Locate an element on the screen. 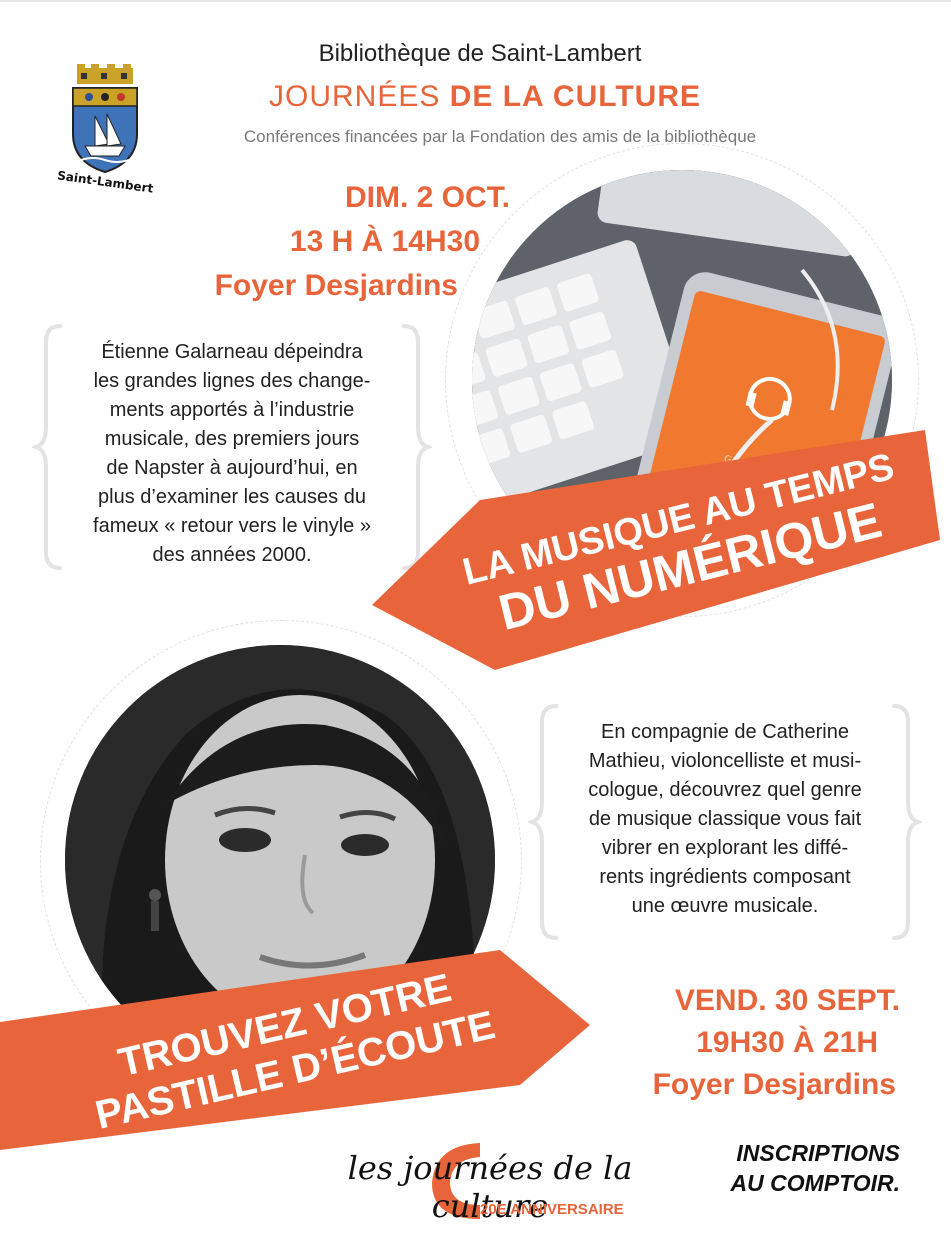  saint-lambert-crest-icon: Saint-Lambert is located at coordinates (105, 129).